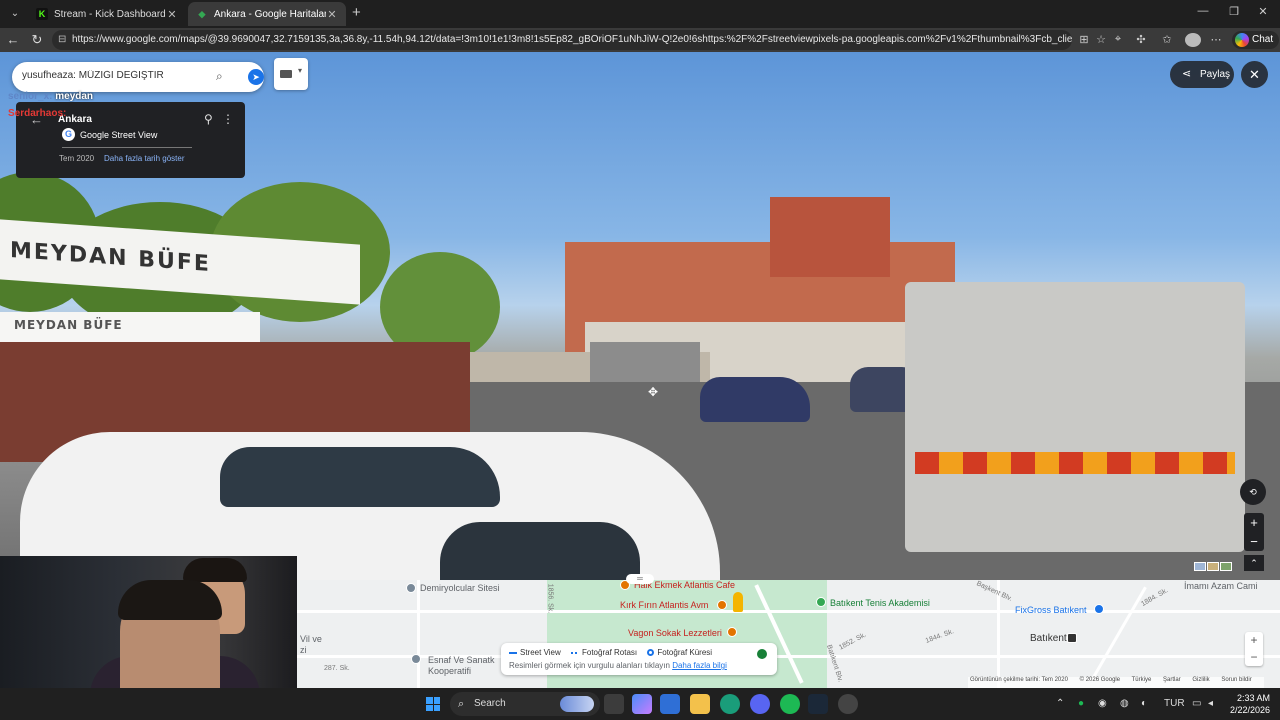 The width and height of the screenshot is (1280, 720). I want to click on kick-icon: K, so click(42, 14).